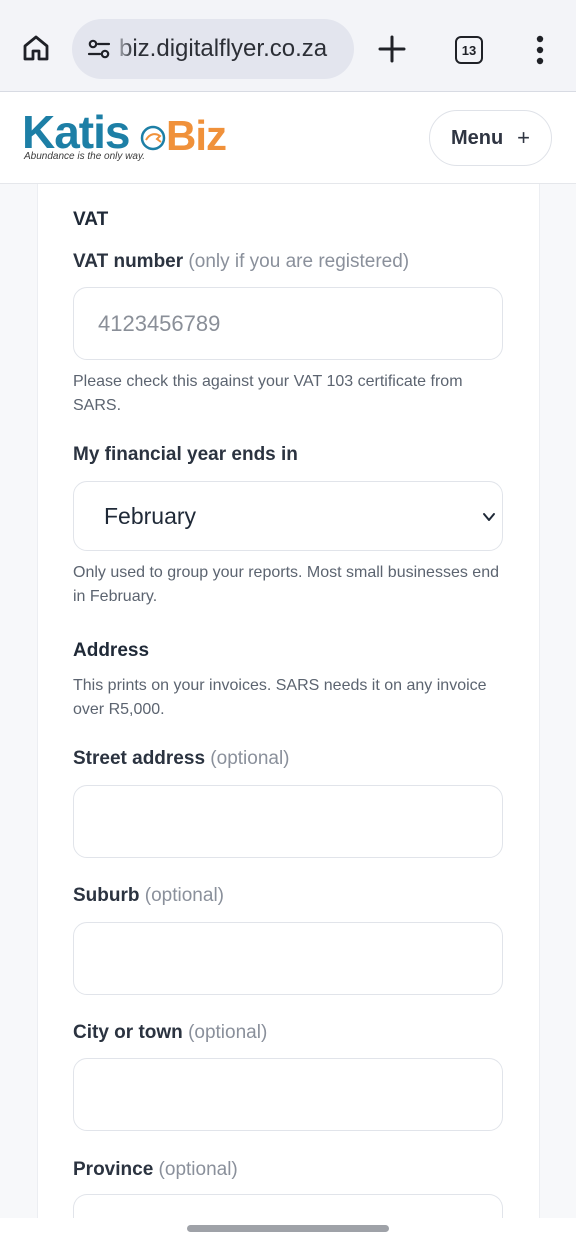 Image resolution: width=576 pixels, height=1240 pixels. Describe the element at coordinates (132, 140) in the screenshot. I see `site-logo: Katis Biz Abundance is the only way.` at that location.